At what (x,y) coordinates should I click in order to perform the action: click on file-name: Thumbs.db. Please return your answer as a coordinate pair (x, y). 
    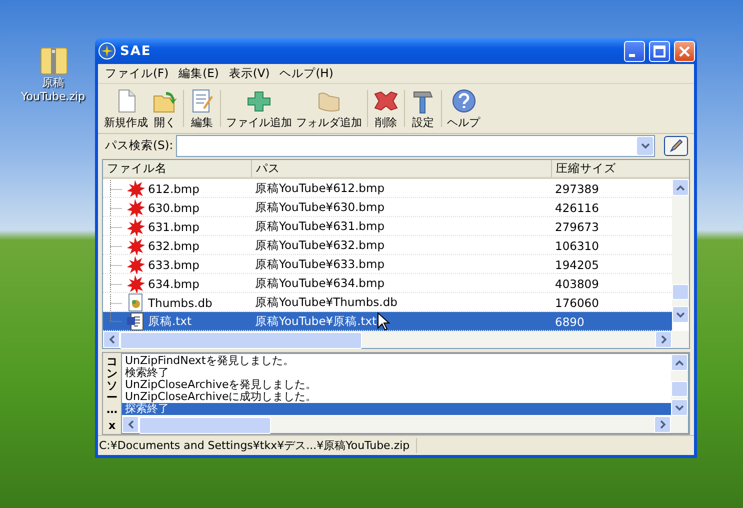
    Looking at the image, I should click on (180, 303).